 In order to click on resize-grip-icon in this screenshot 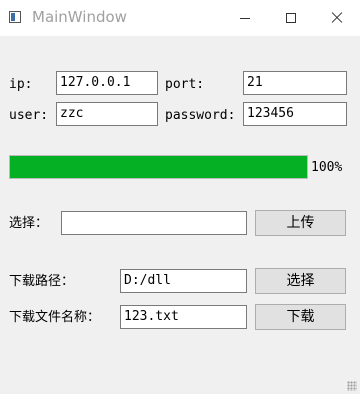, I will do `click(352, 386)`.